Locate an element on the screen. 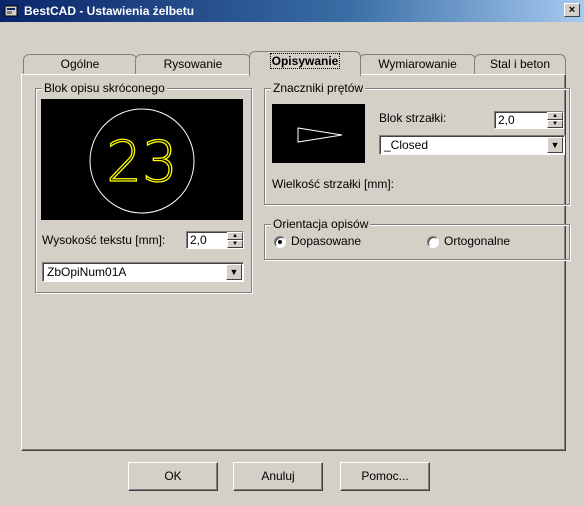 The image size is (584, 506). preview-symbol: 23 is located at coordinates (142, 161).